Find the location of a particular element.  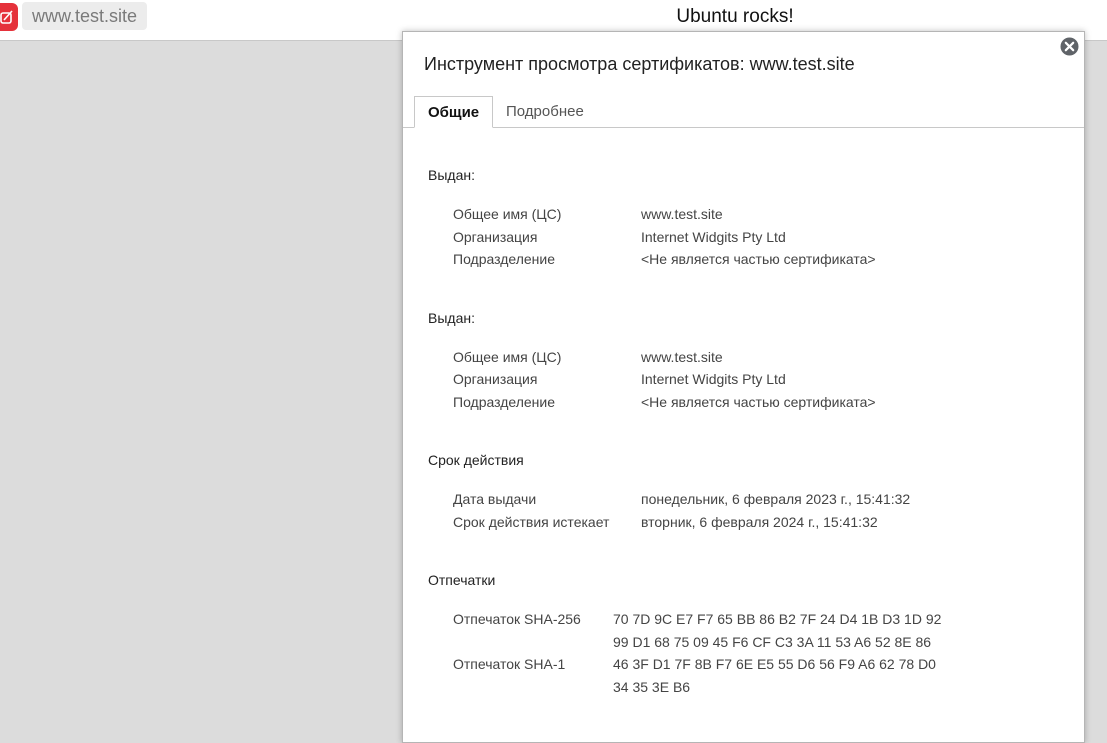

issue-date-value: понедельник, 6 февраля 2023 г., 15:41:32 is located at coordinates (776, 499).